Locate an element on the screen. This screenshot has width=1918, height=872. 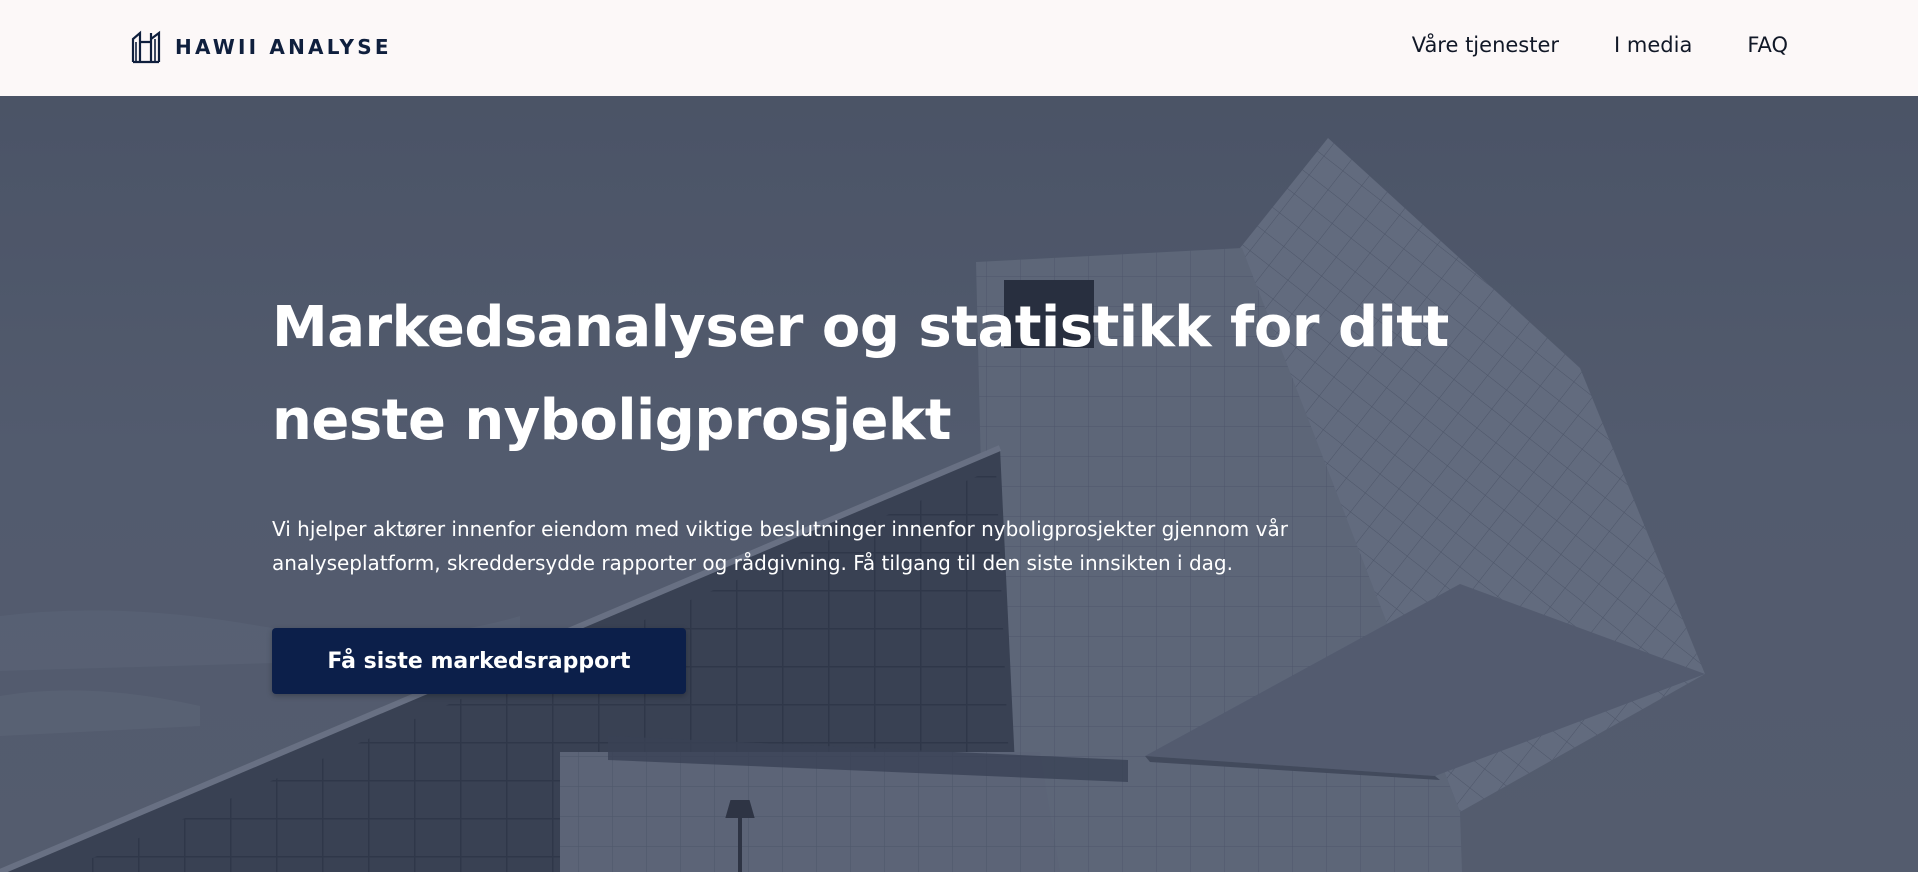
get-market-report-button: Få siste markedsrapport is located at coordinates (479, 661).